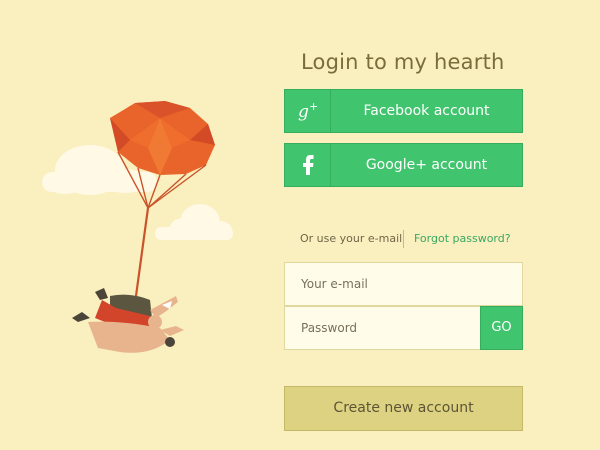 This screenshot has height=450, width=600. What do you see at coordinates (501, 328) in the screenshot?
I see `go-button: GO` at bounding box center [501, 328].